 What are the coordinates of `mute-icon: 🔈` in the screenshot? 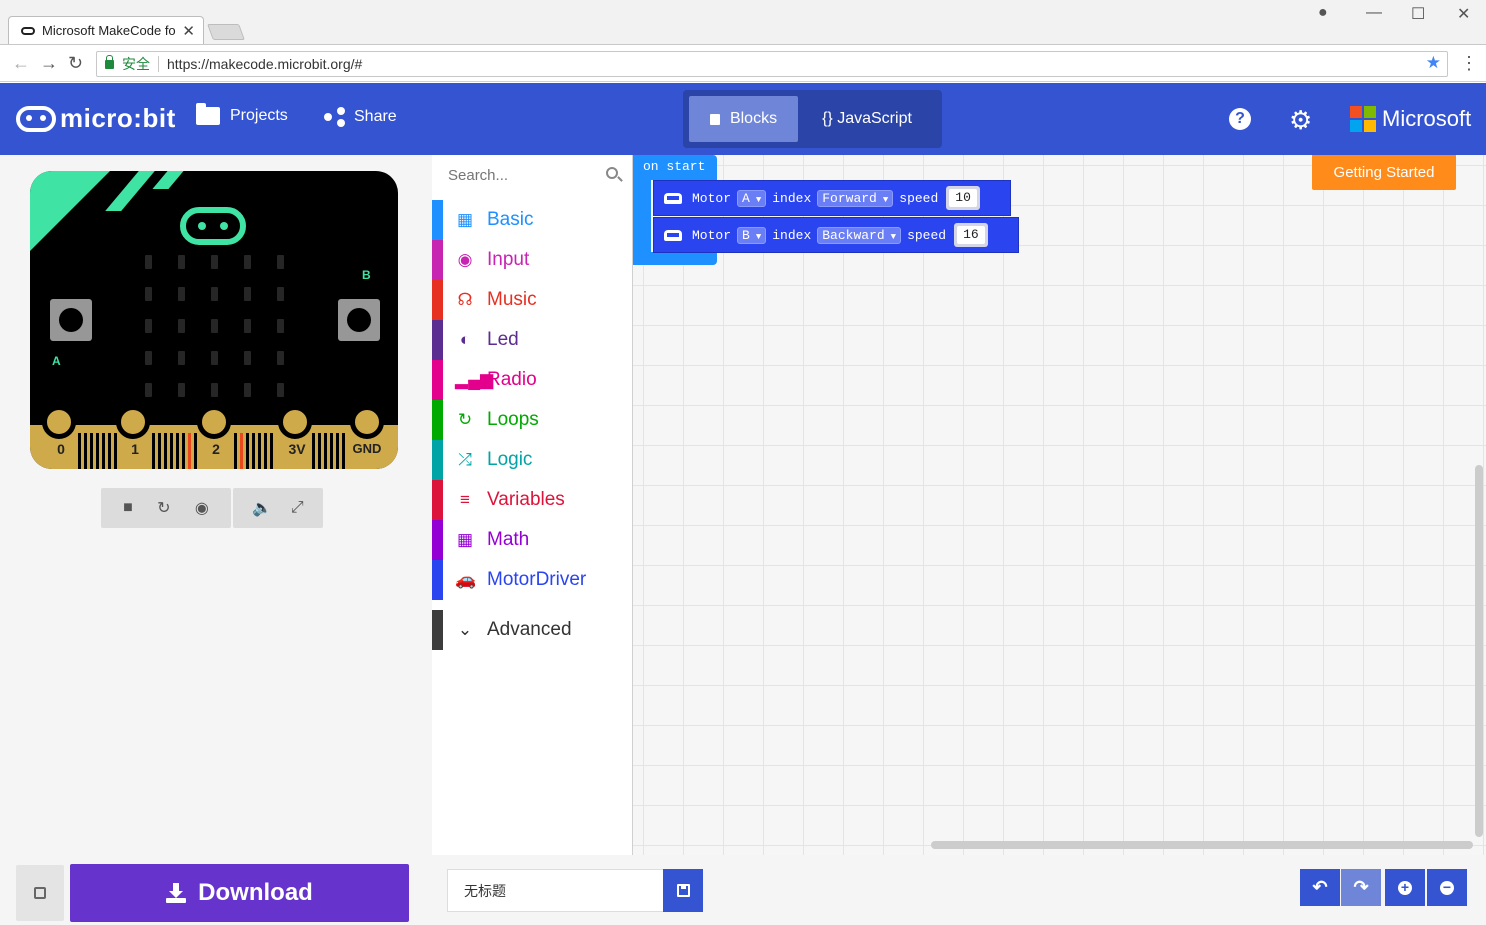 It's located at (262, 508).